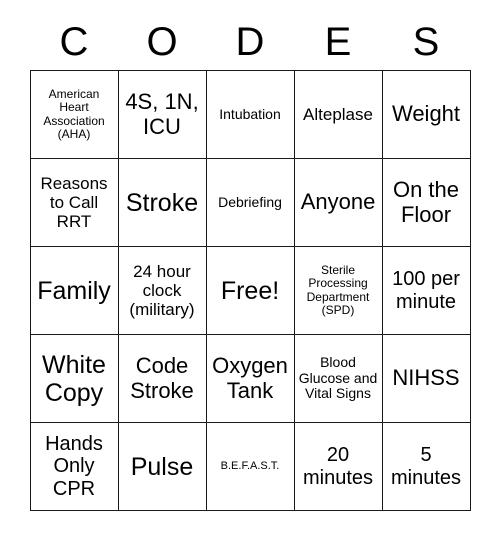 Image resolution: width=500 pixels, height=544 pixels. I want to click on bingo-cell-label: 5 minutes, so click(426, 466).